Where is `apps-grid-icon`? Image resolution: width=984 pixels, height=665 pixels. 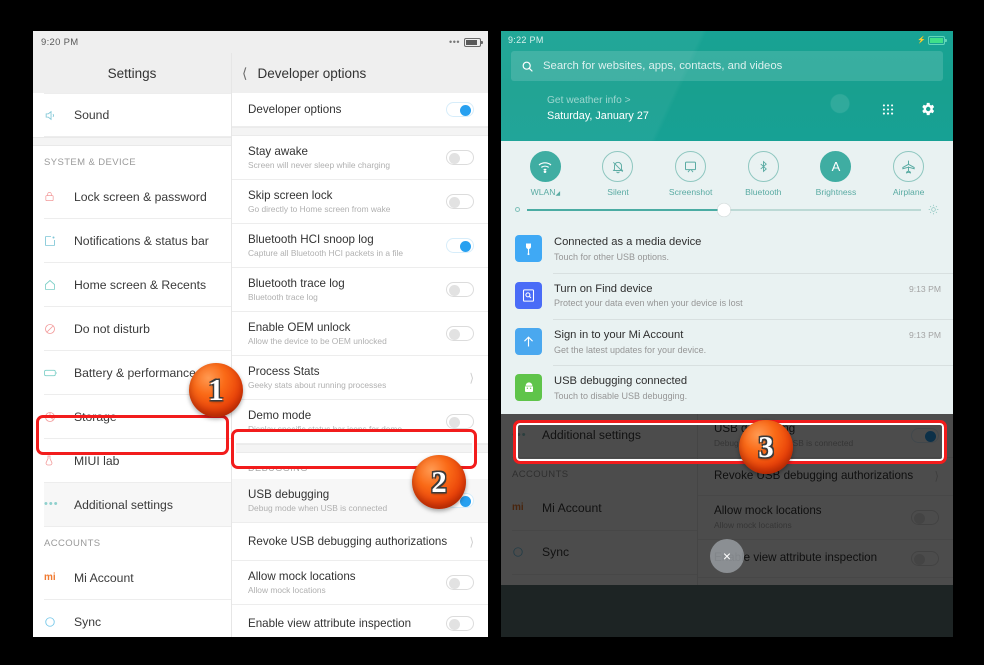
apps-grid-icon is located at coordinates (888, 109).